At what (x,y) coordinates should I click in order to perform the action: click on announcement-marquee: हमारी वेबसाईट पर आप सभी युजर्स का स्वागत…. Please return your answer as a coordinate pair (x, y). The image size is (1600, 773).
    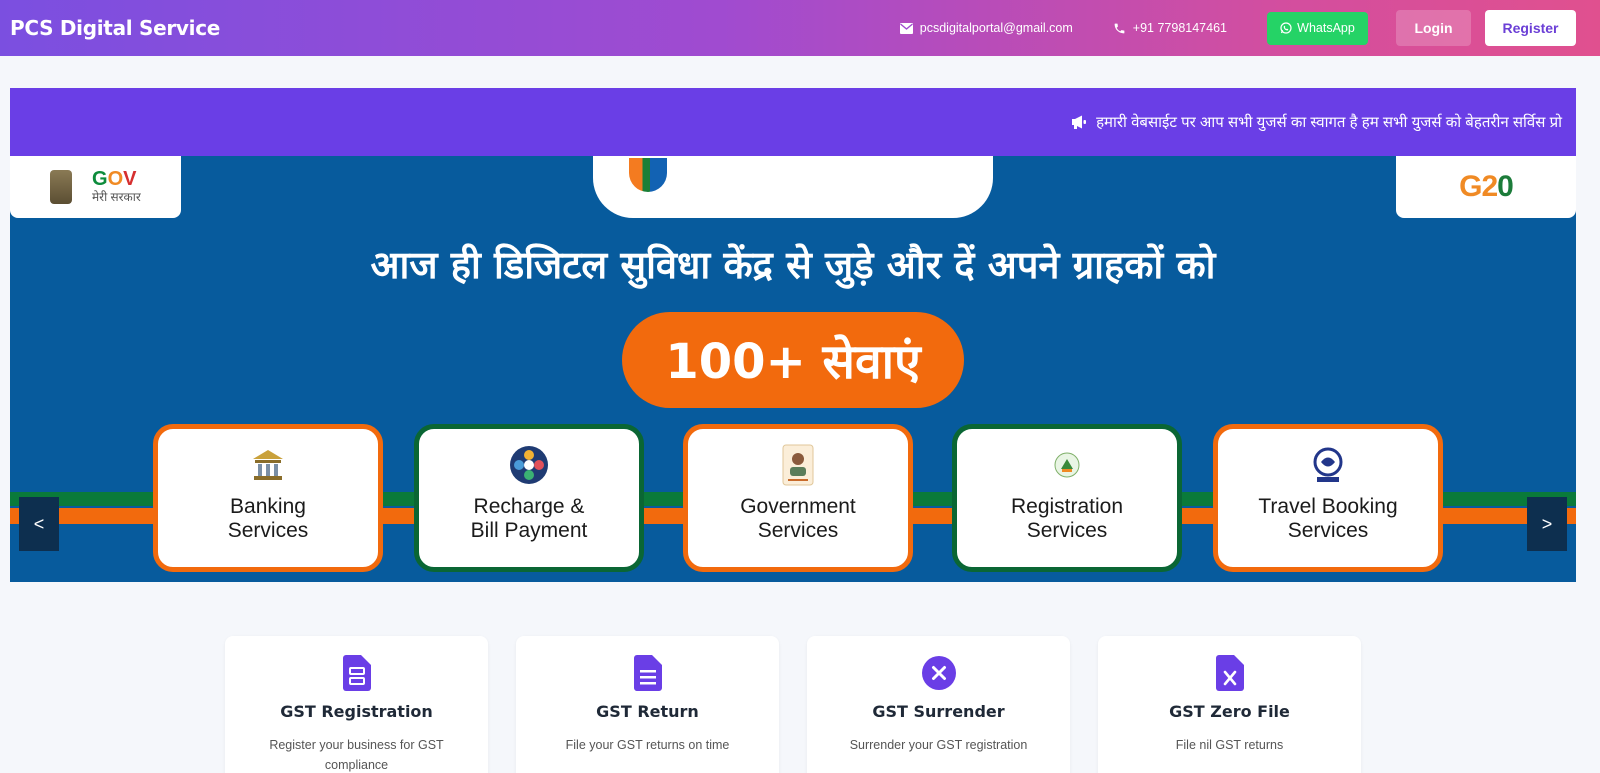
    Looking at the image, I should click on (793, 122).